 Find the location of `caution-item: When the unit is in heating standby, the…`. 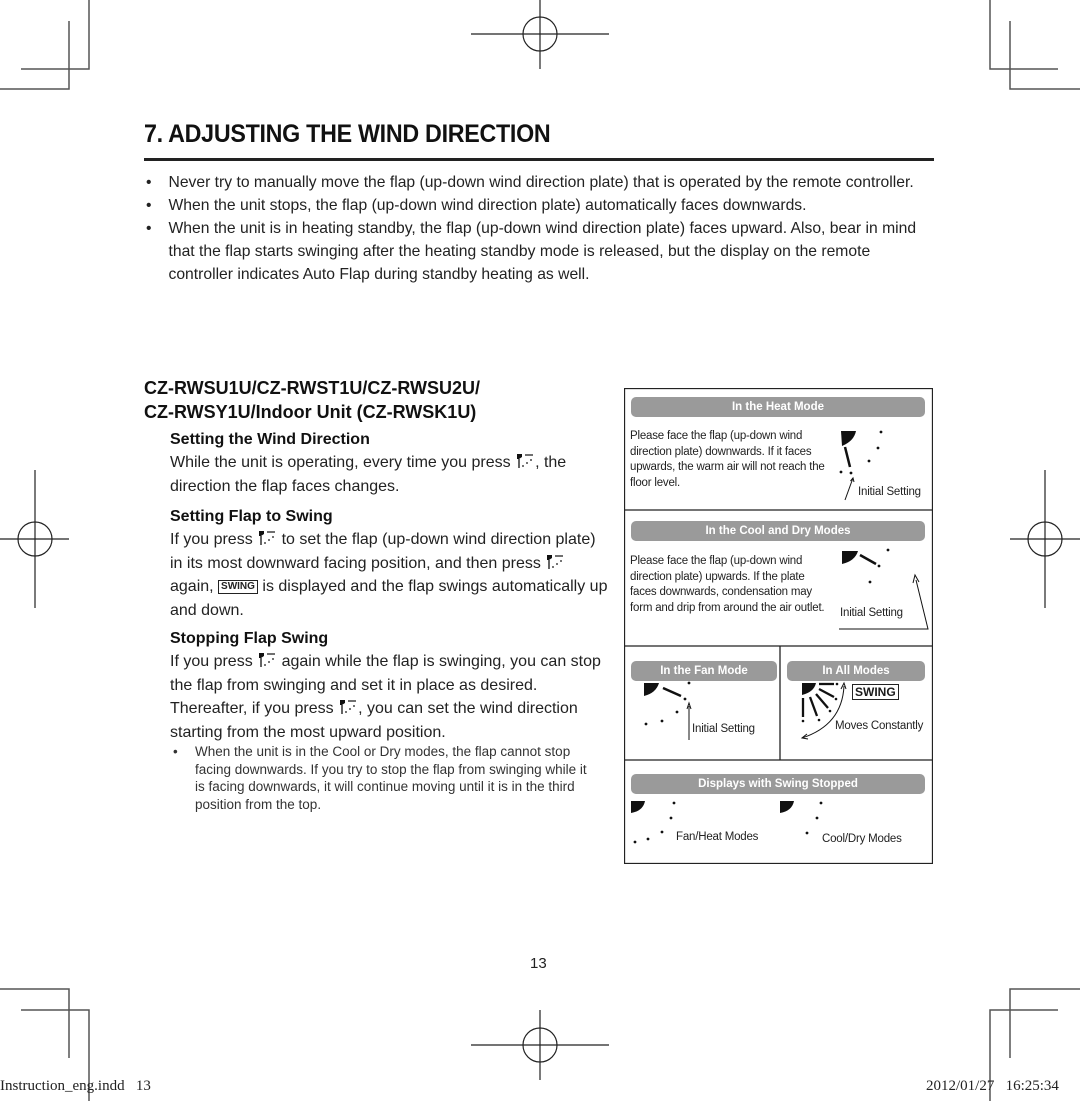

caution-item: When the unit is in heating standby, the… is located at coordinates (531, 251).